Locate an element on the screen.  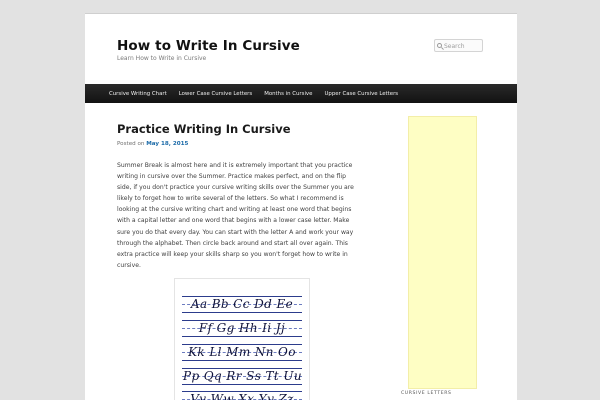
cursive-chart-row: Kk Ll Mm Nn Oo is located at coordinates (242, 352).